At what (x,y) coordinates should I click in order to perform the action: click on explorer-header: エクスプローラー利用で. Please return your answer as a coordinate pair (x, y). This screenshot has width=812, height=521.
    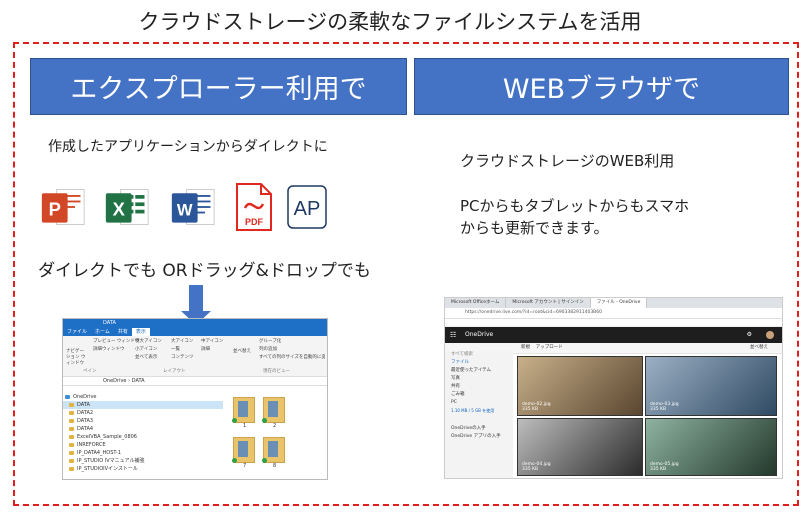
    Looking at the image, I should click on (218, 86).